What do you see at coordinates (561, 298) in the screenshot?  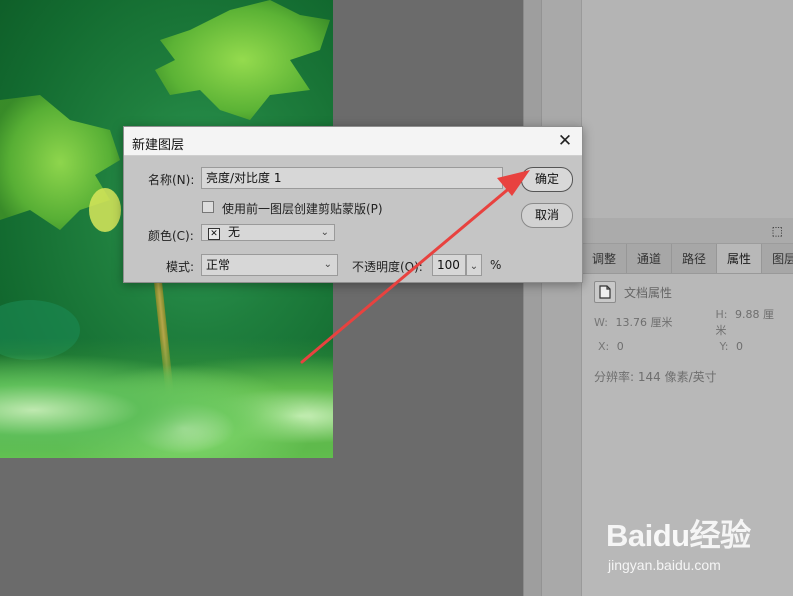 I see `panel-dock-strip` at bounding box center [561, 298].